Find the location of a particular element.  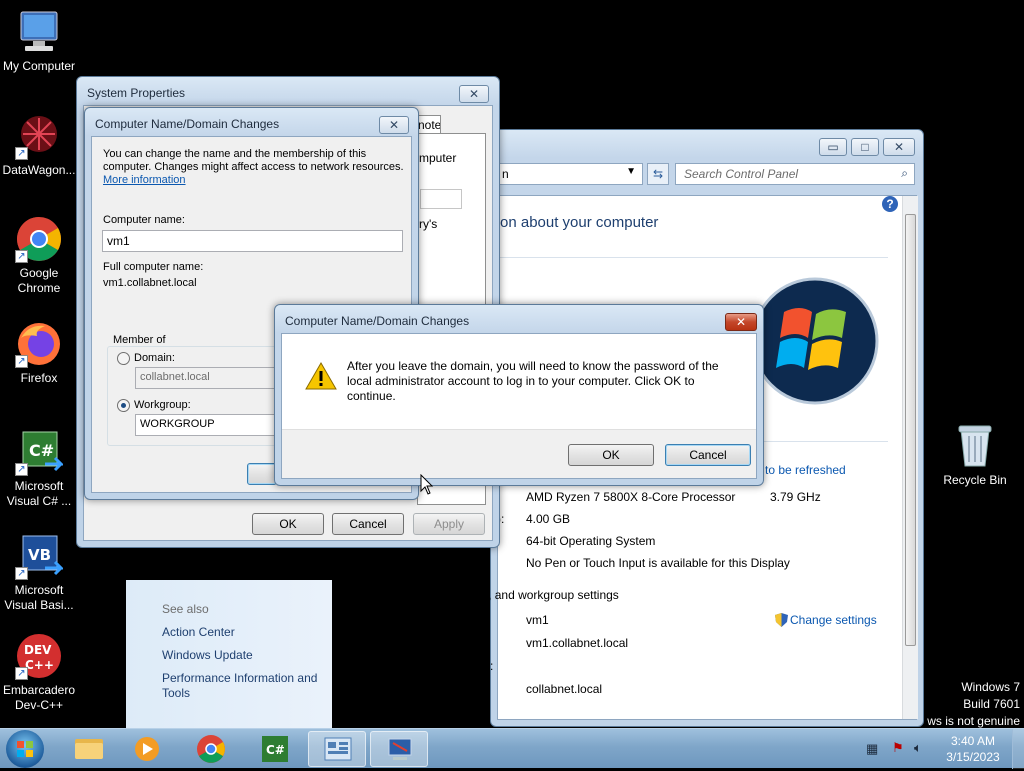

visual-csharp-icon: C# is located at coordinates (275, 749).